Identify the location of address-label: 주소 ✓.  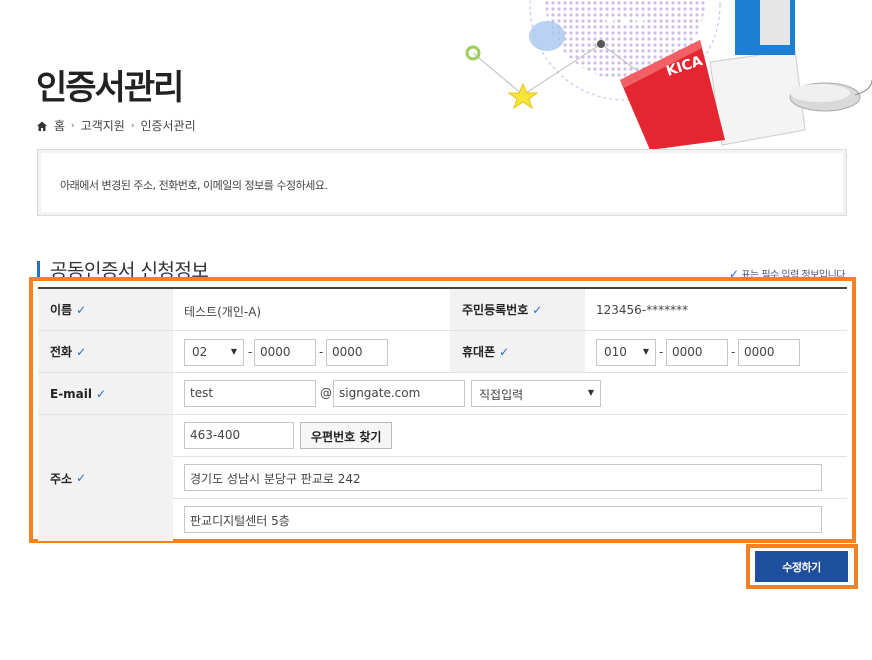
(105, 478).